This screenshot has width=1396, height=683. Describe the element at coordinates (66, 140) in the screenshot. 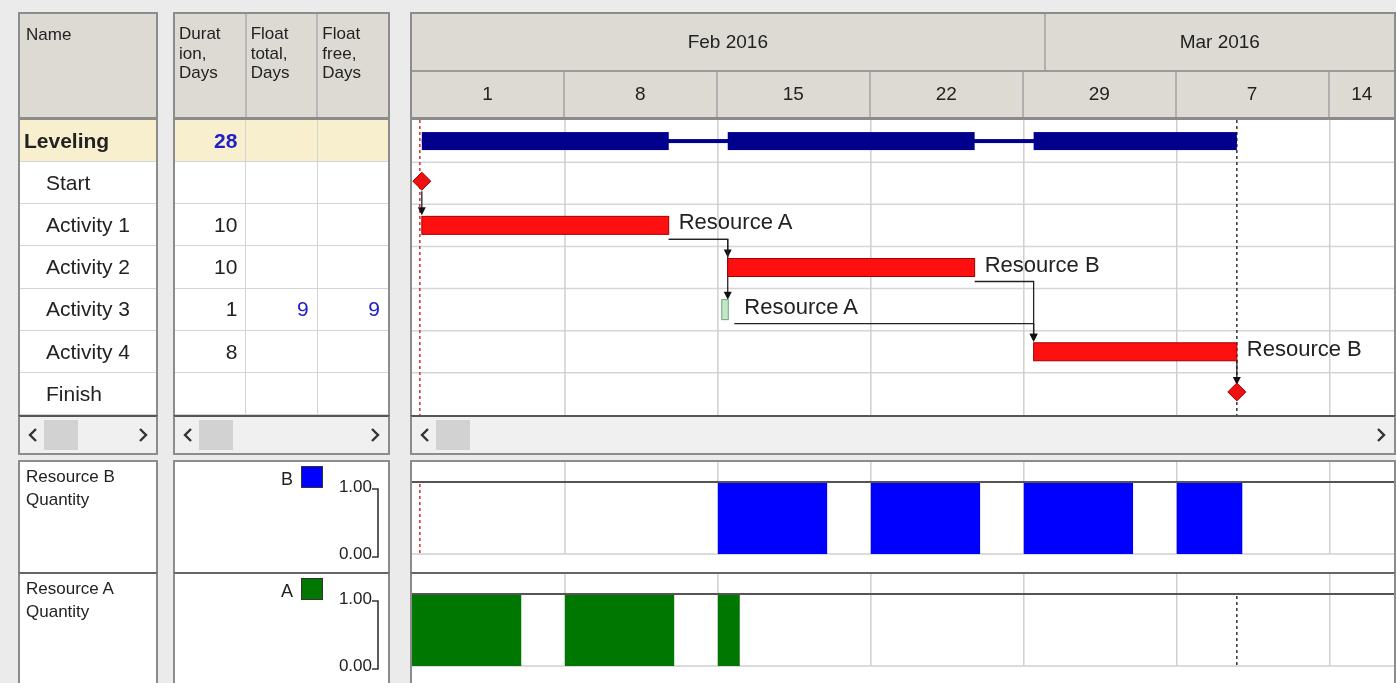

I see `task-name: Leveling` at that location.